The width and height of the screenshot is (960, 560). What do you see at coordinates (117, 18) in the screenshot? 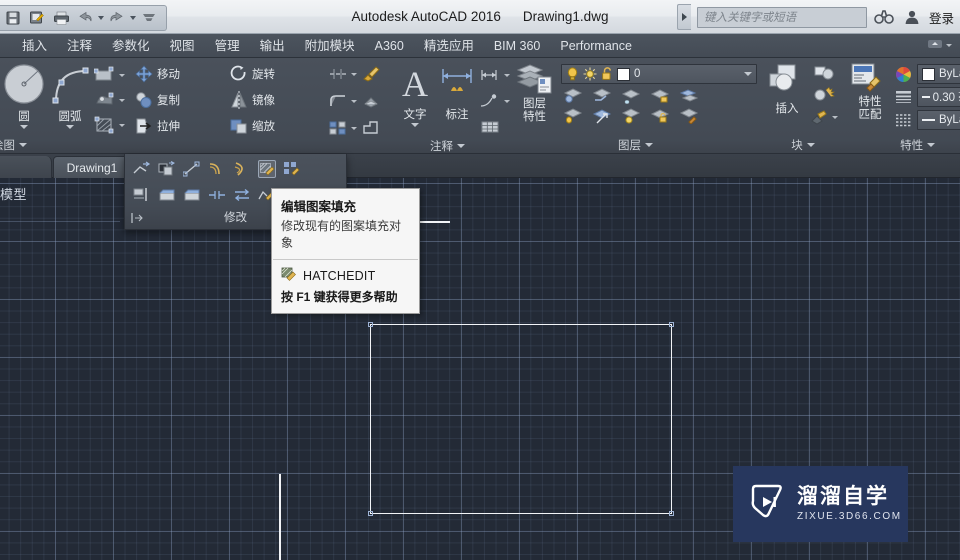
I see `redo-button` at bounding box center [117, 18].